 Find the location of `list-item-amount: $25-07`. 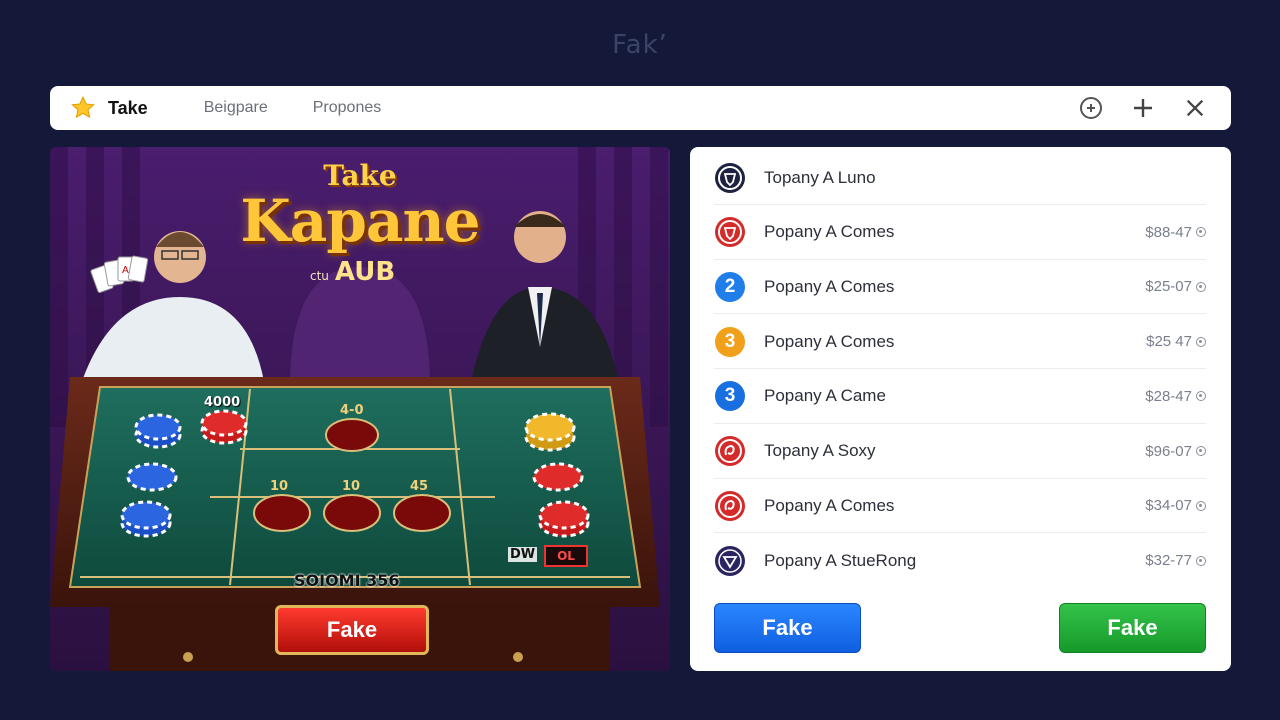

list-item-amount: $25-07 is located at coordinates (1175, 286).